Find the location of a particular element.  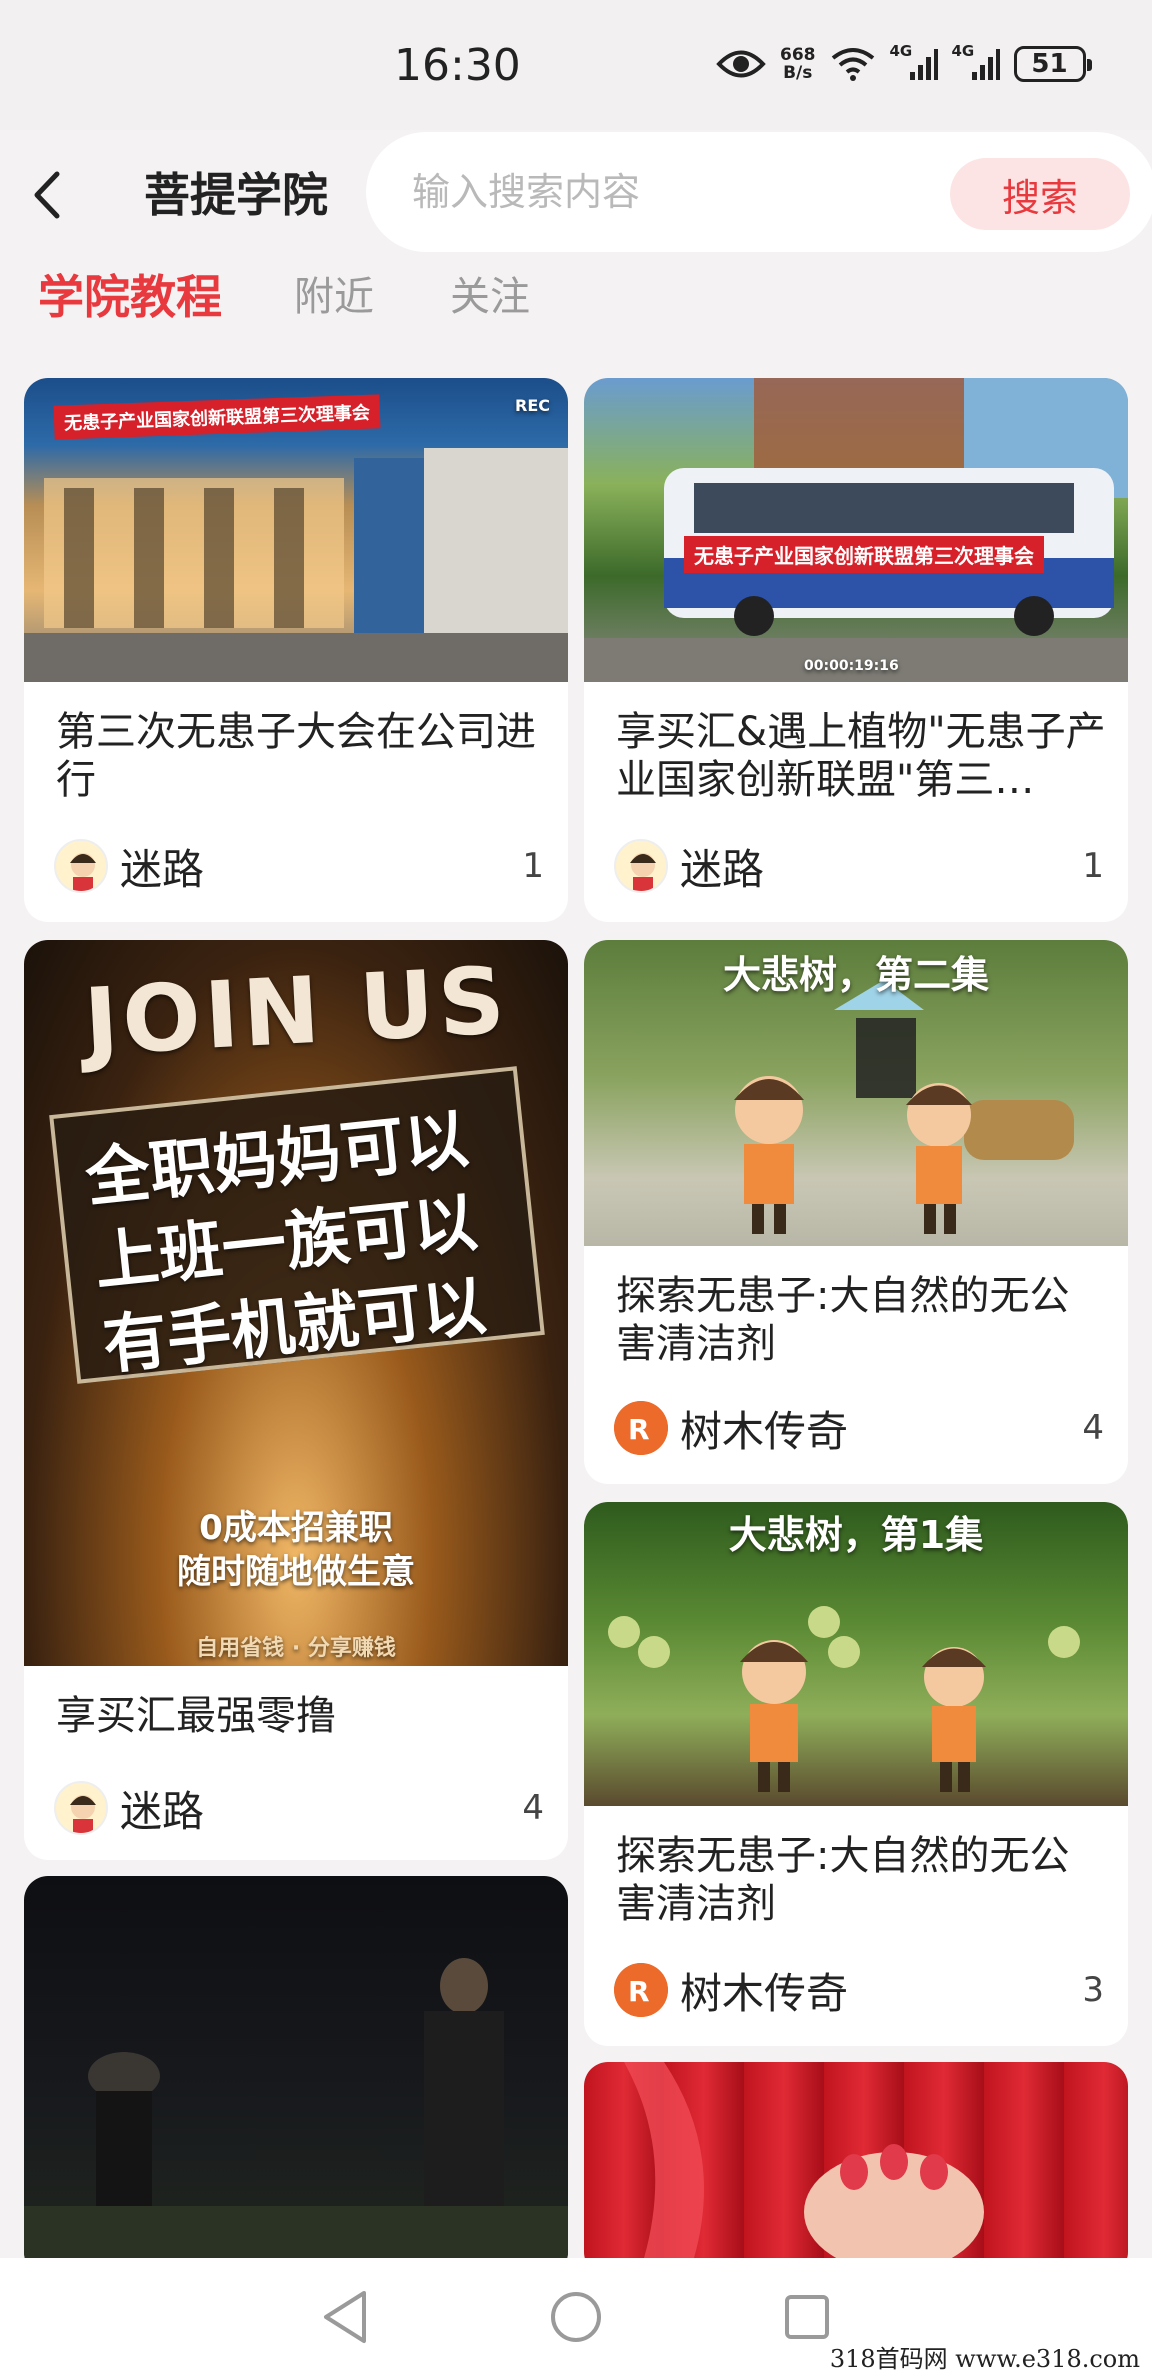

thumbnail-subtext: 随时随地做生意 is located at coordinates (296, 1572).